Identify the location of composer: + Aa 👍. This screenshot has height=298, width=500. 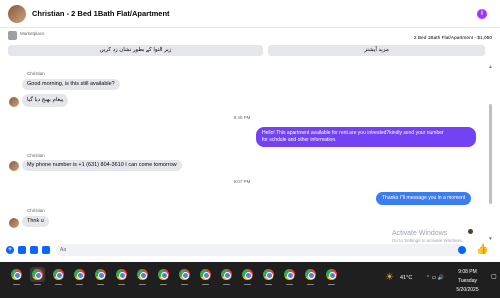
(250, 252).